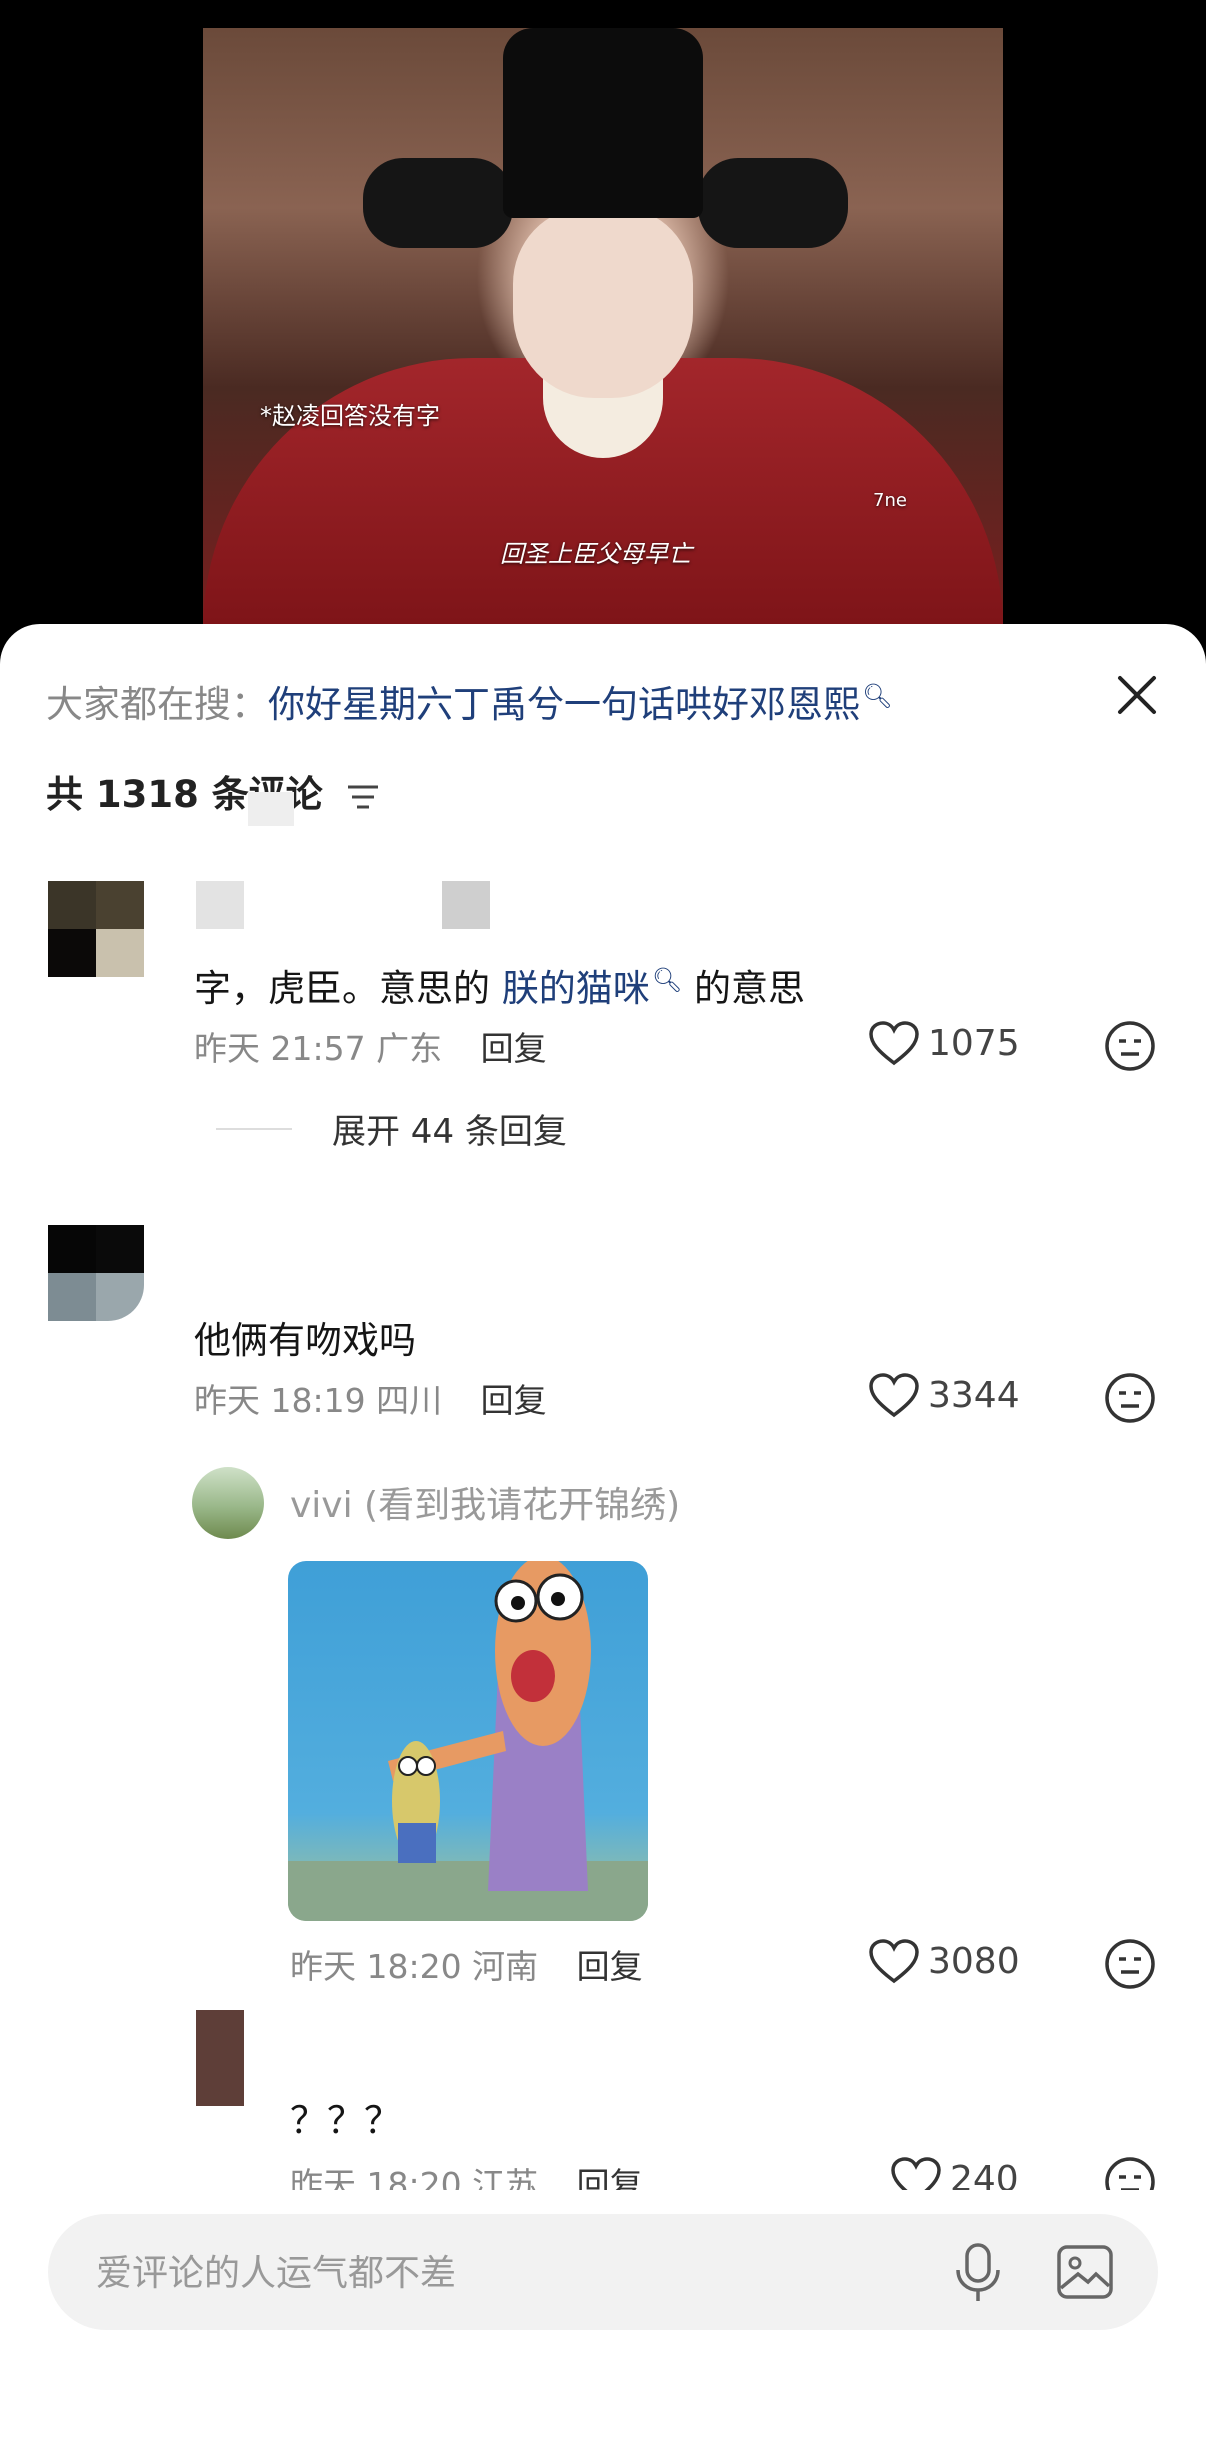 The width and height of the screenshot is (1206, 2459). What do you see at coordinates (157, 704) in the screenshot?
I see `search-prefix: 大家都在搜：` at bounding box center [157, 704].